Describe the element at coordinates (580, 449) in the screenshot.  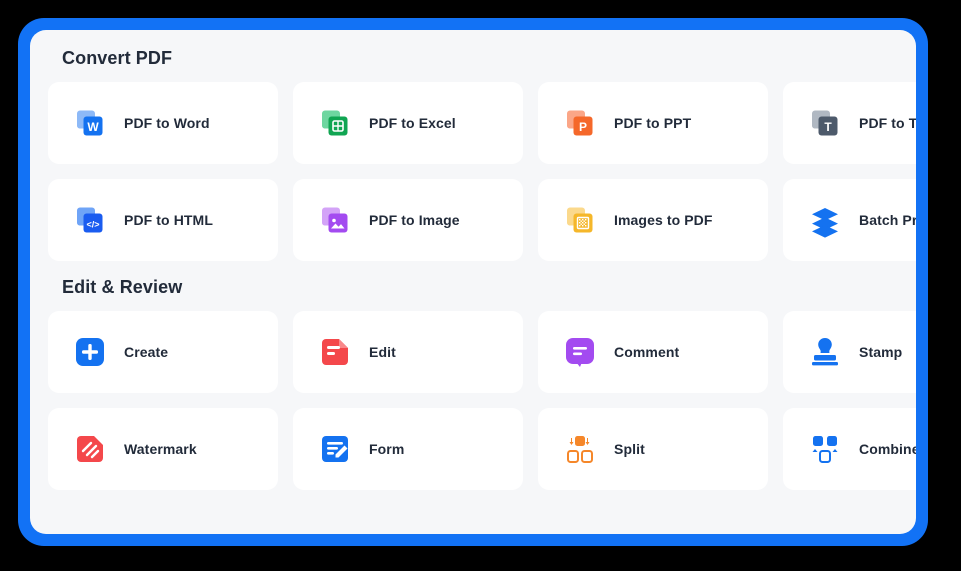
I see `split-icon` at that location.